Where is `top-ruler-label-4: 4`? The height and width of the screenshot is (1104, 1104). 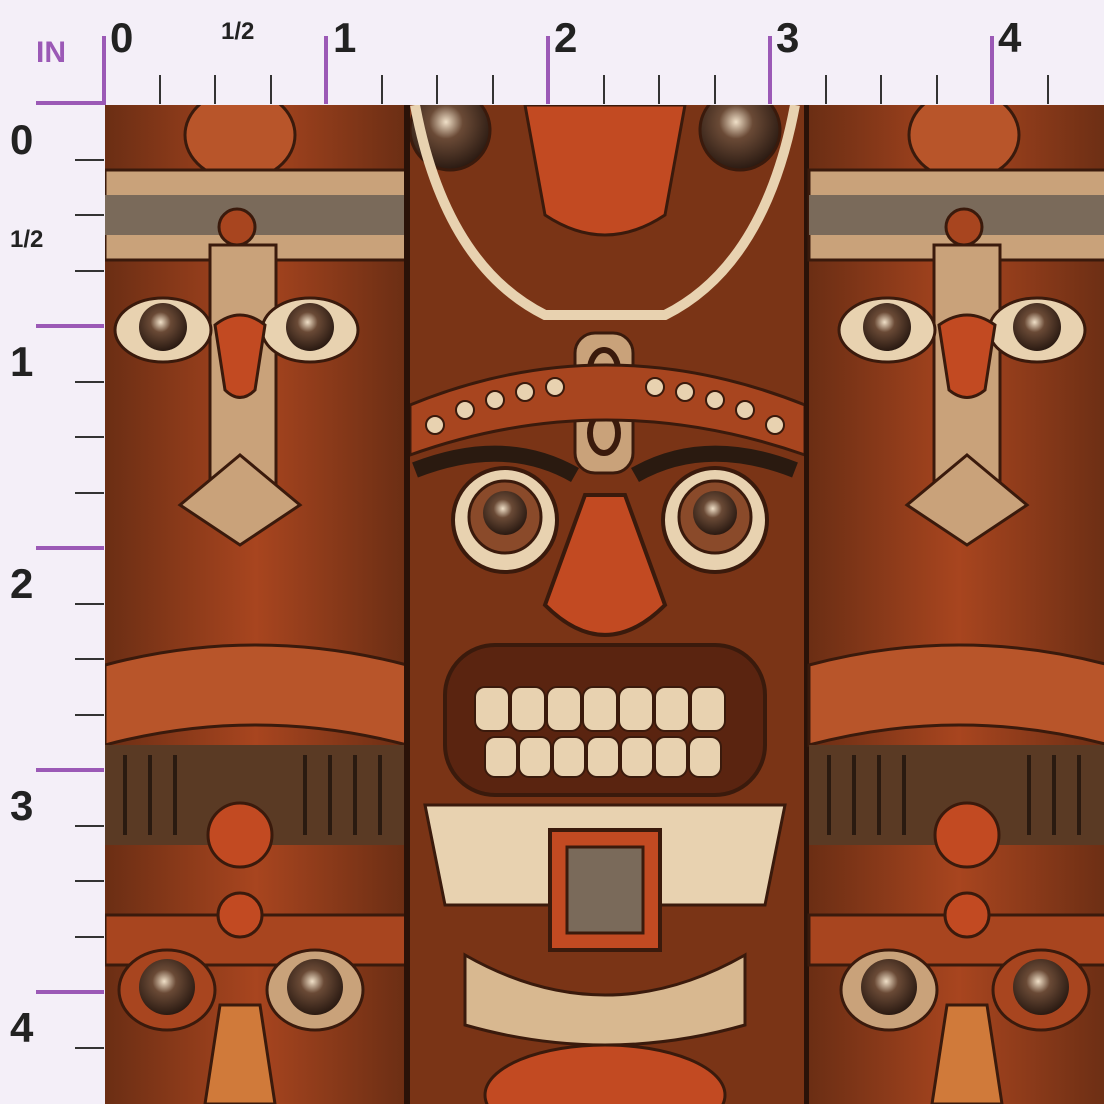 top-ruler-label-4: 4 is located at coordinates (1010, 37).